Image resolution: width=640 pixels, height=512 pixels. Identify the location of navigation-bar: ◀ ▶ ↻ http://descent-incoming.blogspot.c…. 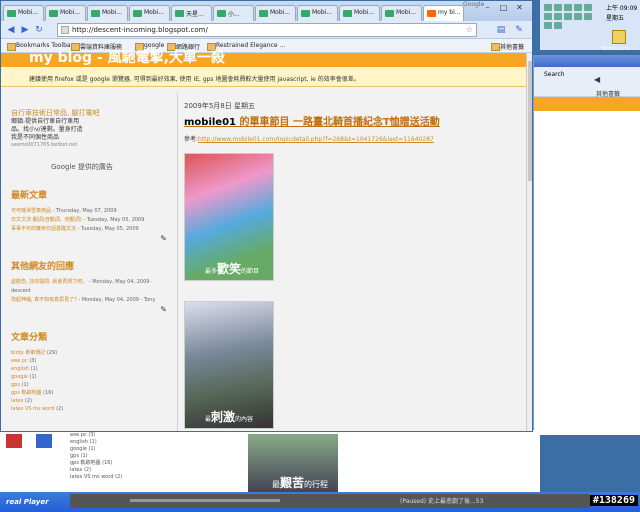
(266, 30).